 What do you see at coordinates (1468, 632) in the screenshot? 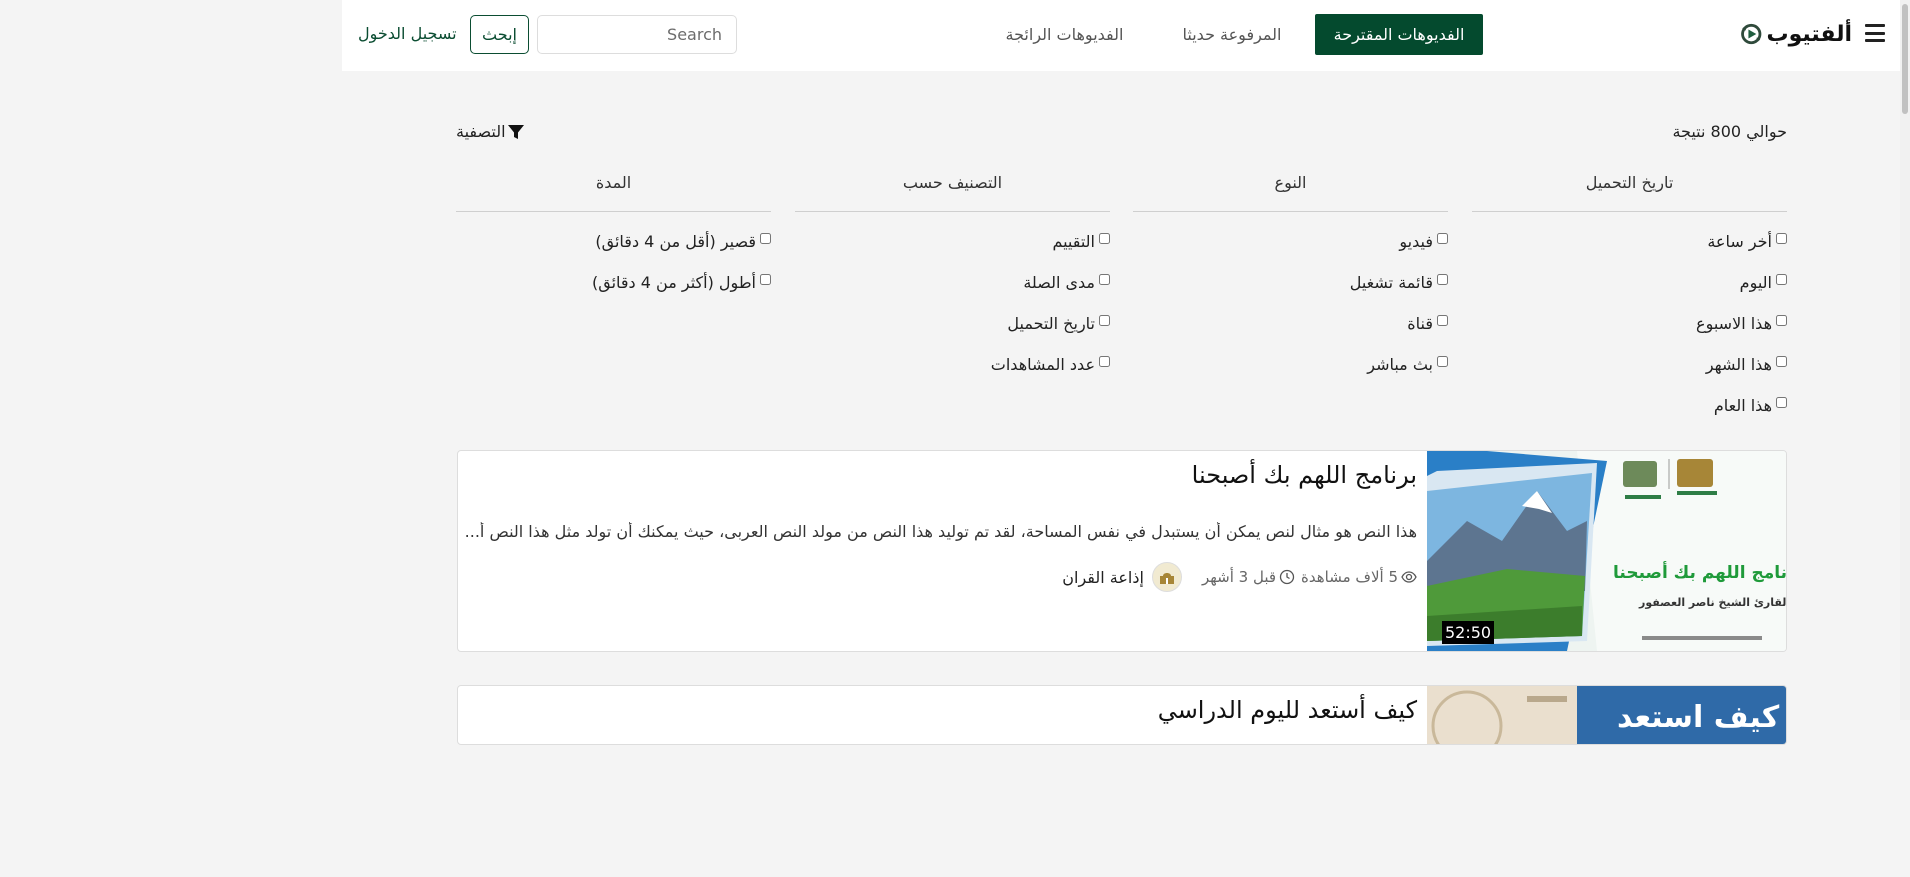
I see `duration-badge: 52:50` at bounding box center [1468, 632].